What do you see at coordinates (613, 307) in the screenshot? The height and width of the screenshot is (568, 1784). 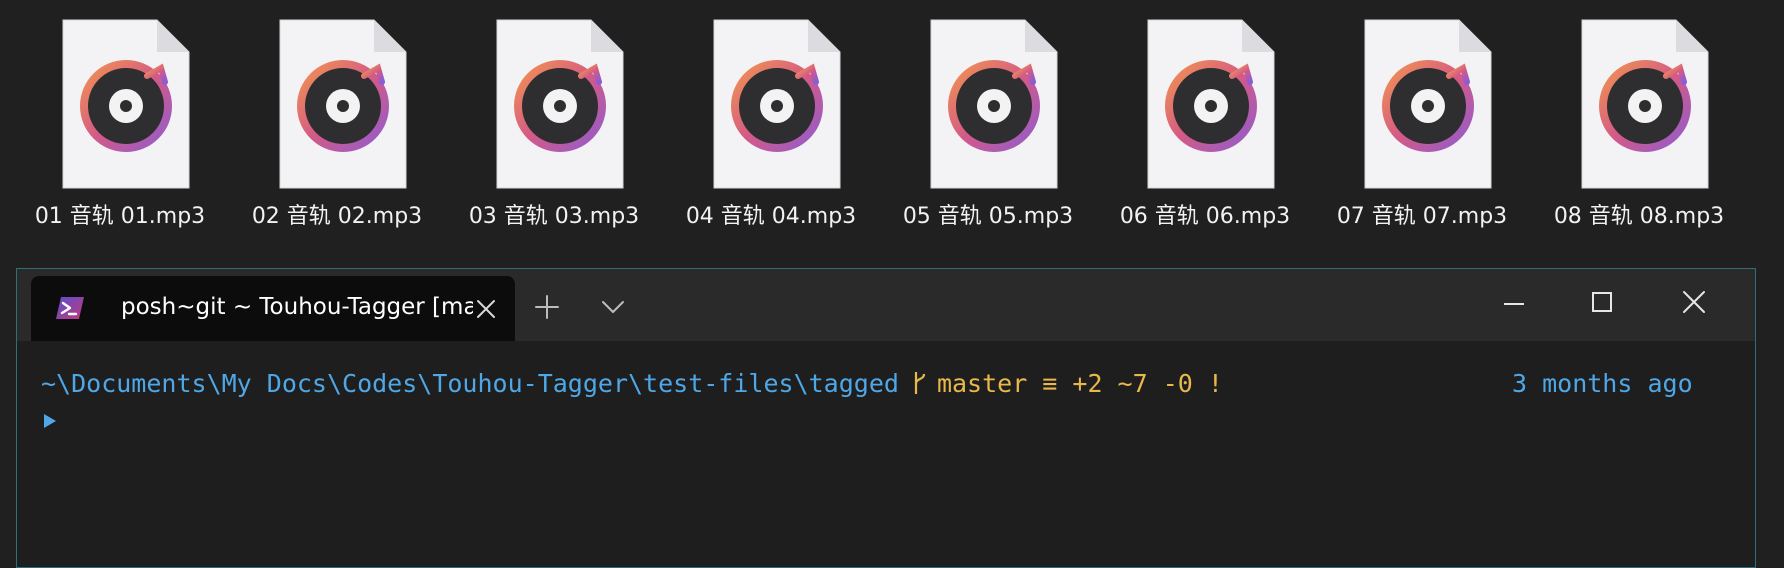 I see `chevron-down-icon` at bounding box center [613, 307].